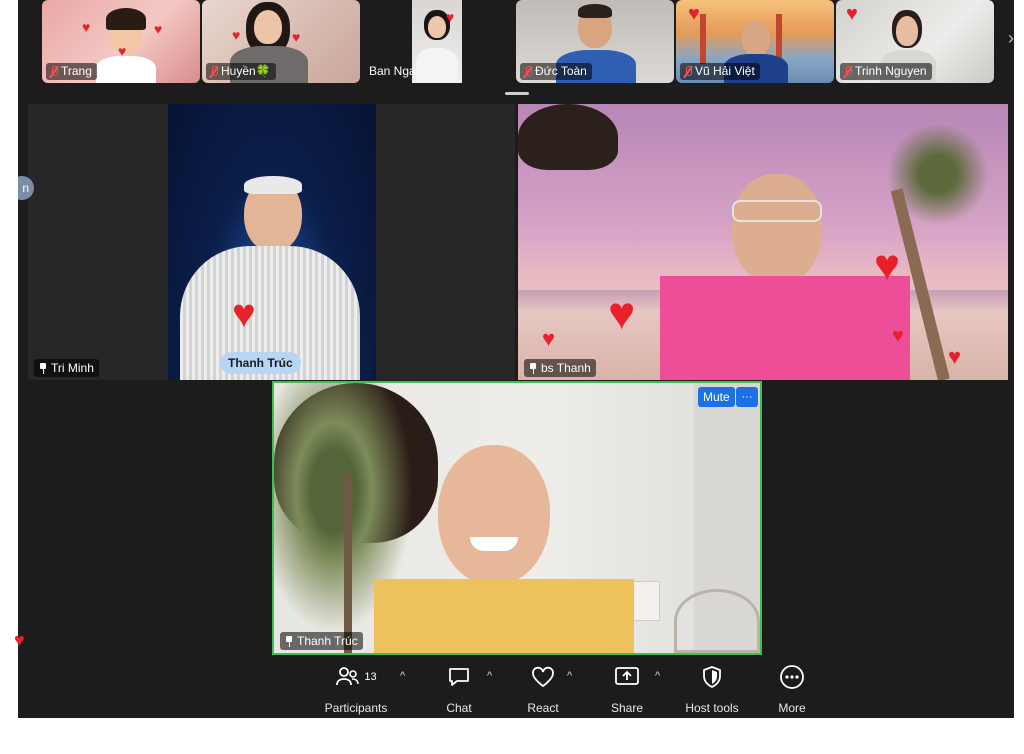 This screenshot has width=1024, height=754. Describe the element at coordinates (437, 41) in the screenshot. I see `thumbnail-ban-nga: ♥ Ban Nga` at that location.